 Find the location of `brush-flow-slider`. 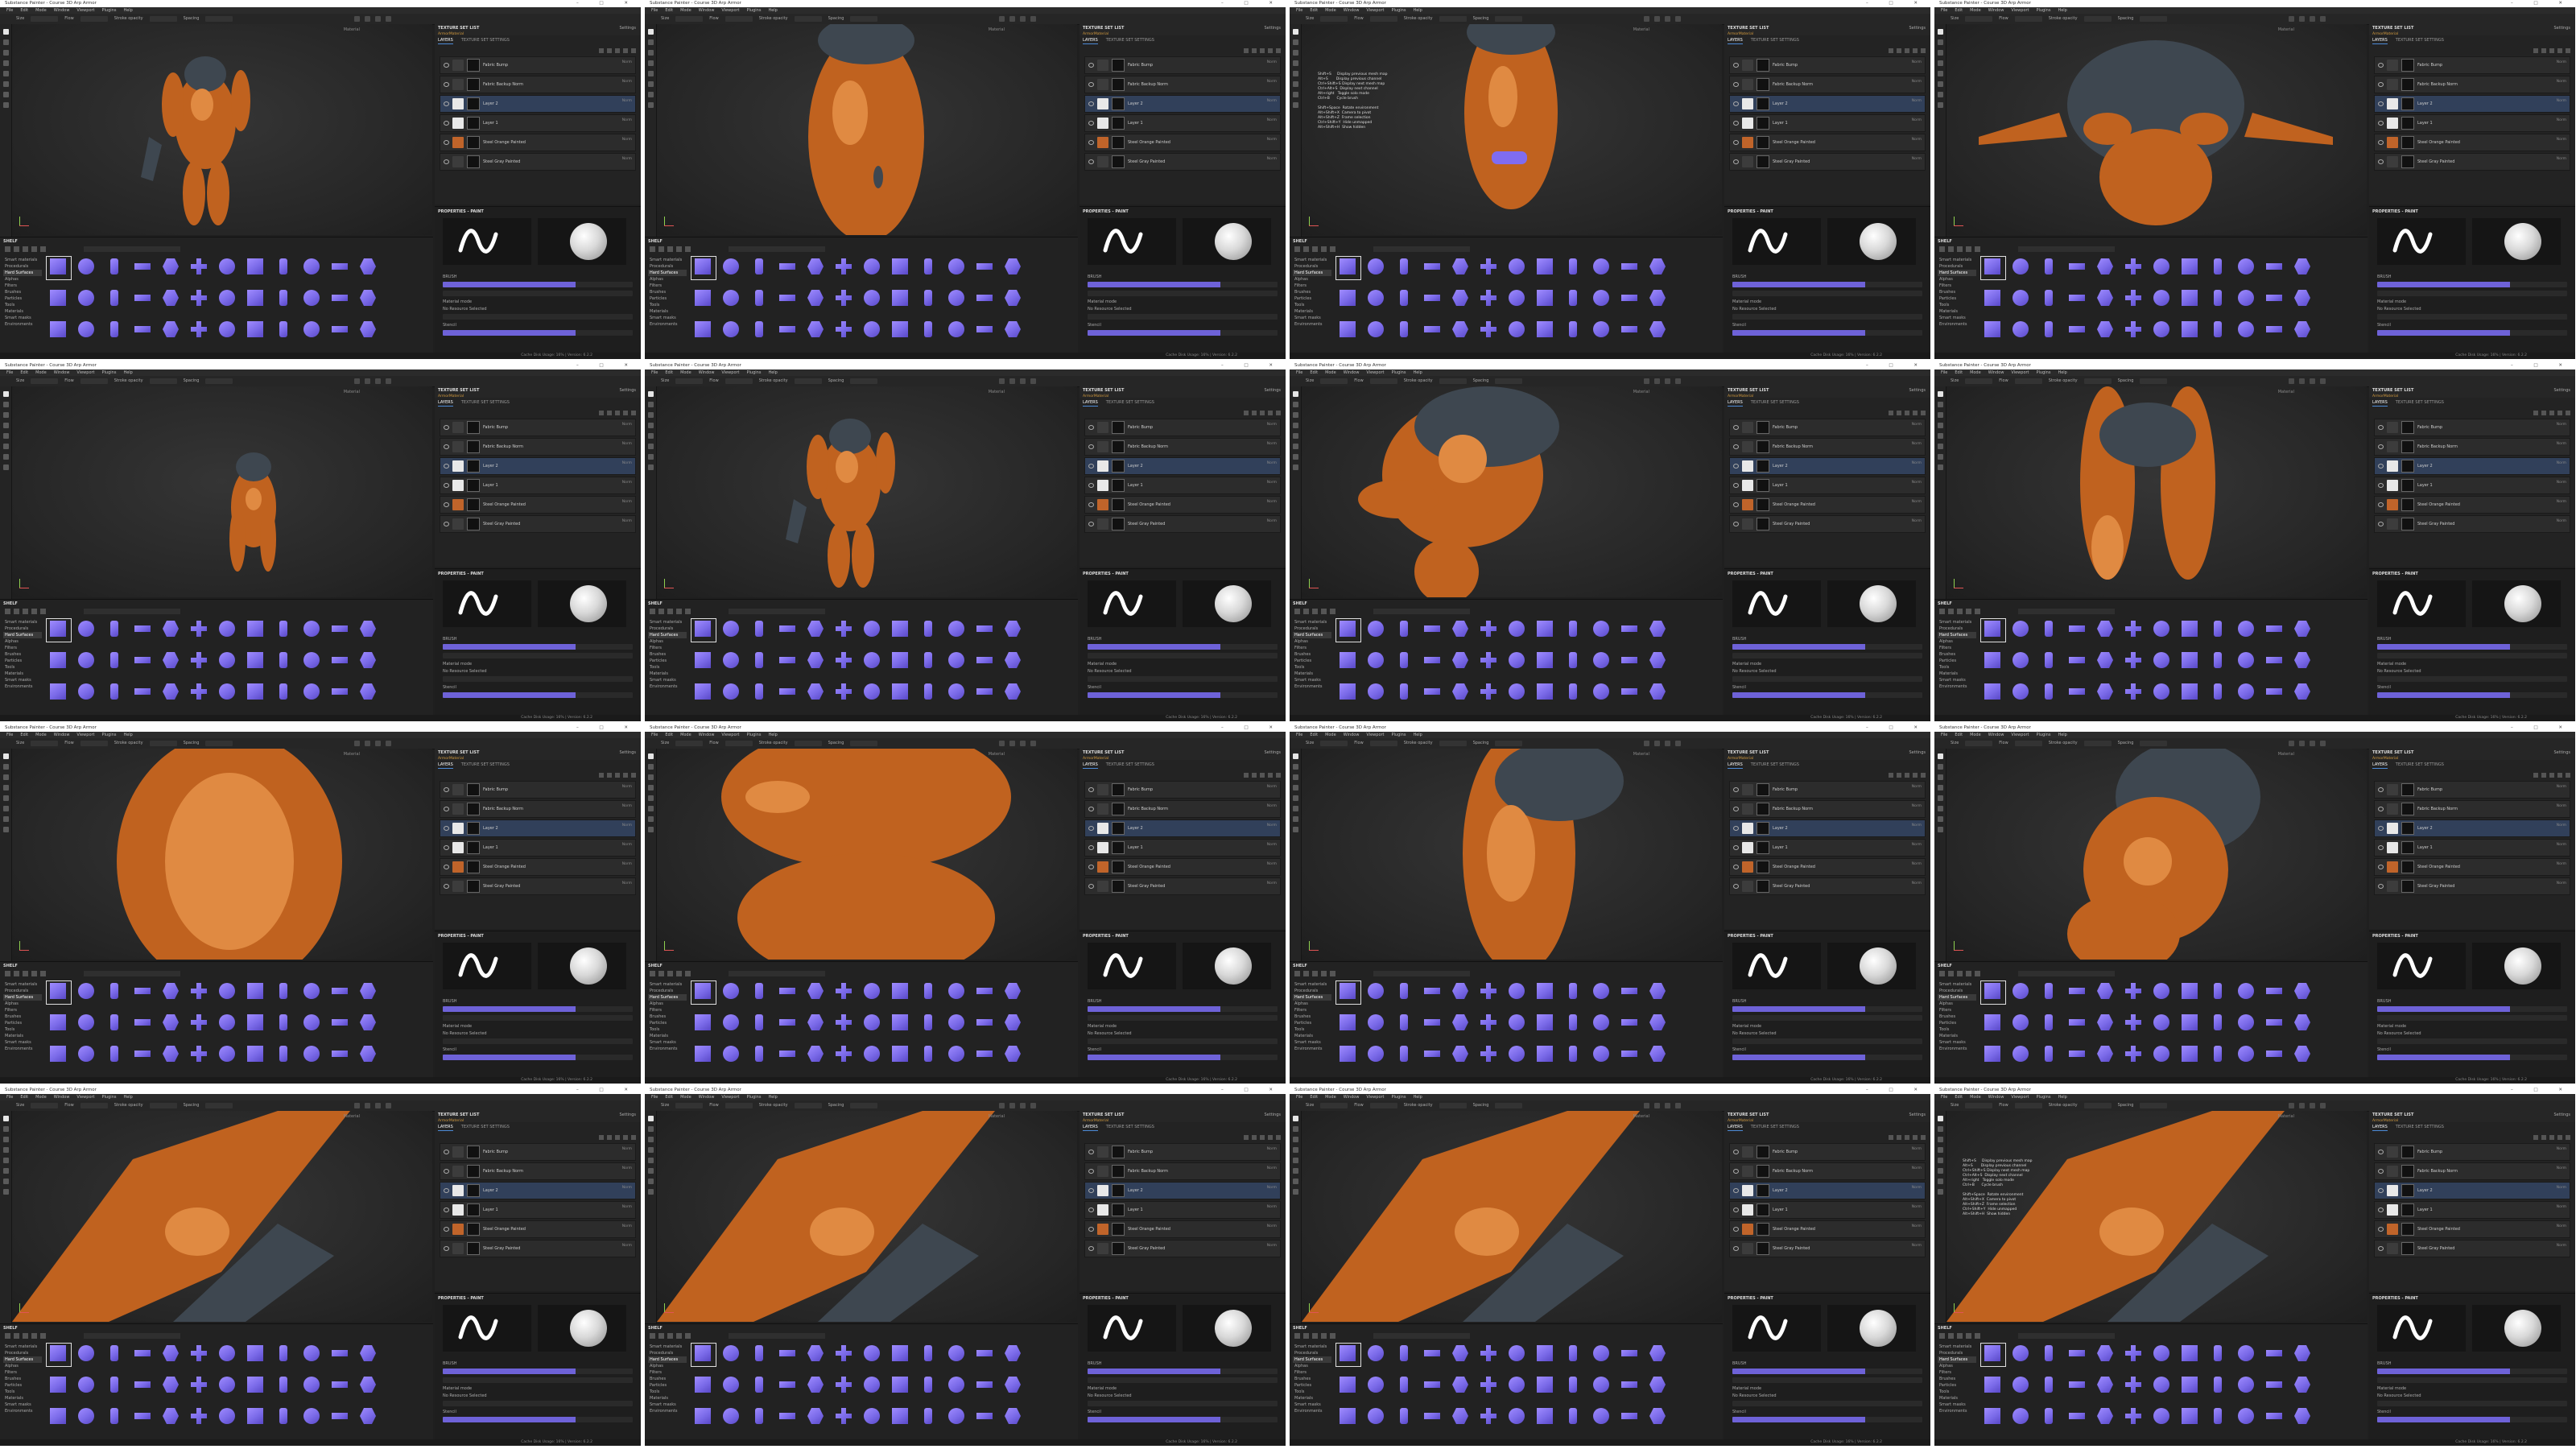

brush-flow-slider is located at coordinates (538, 1380).